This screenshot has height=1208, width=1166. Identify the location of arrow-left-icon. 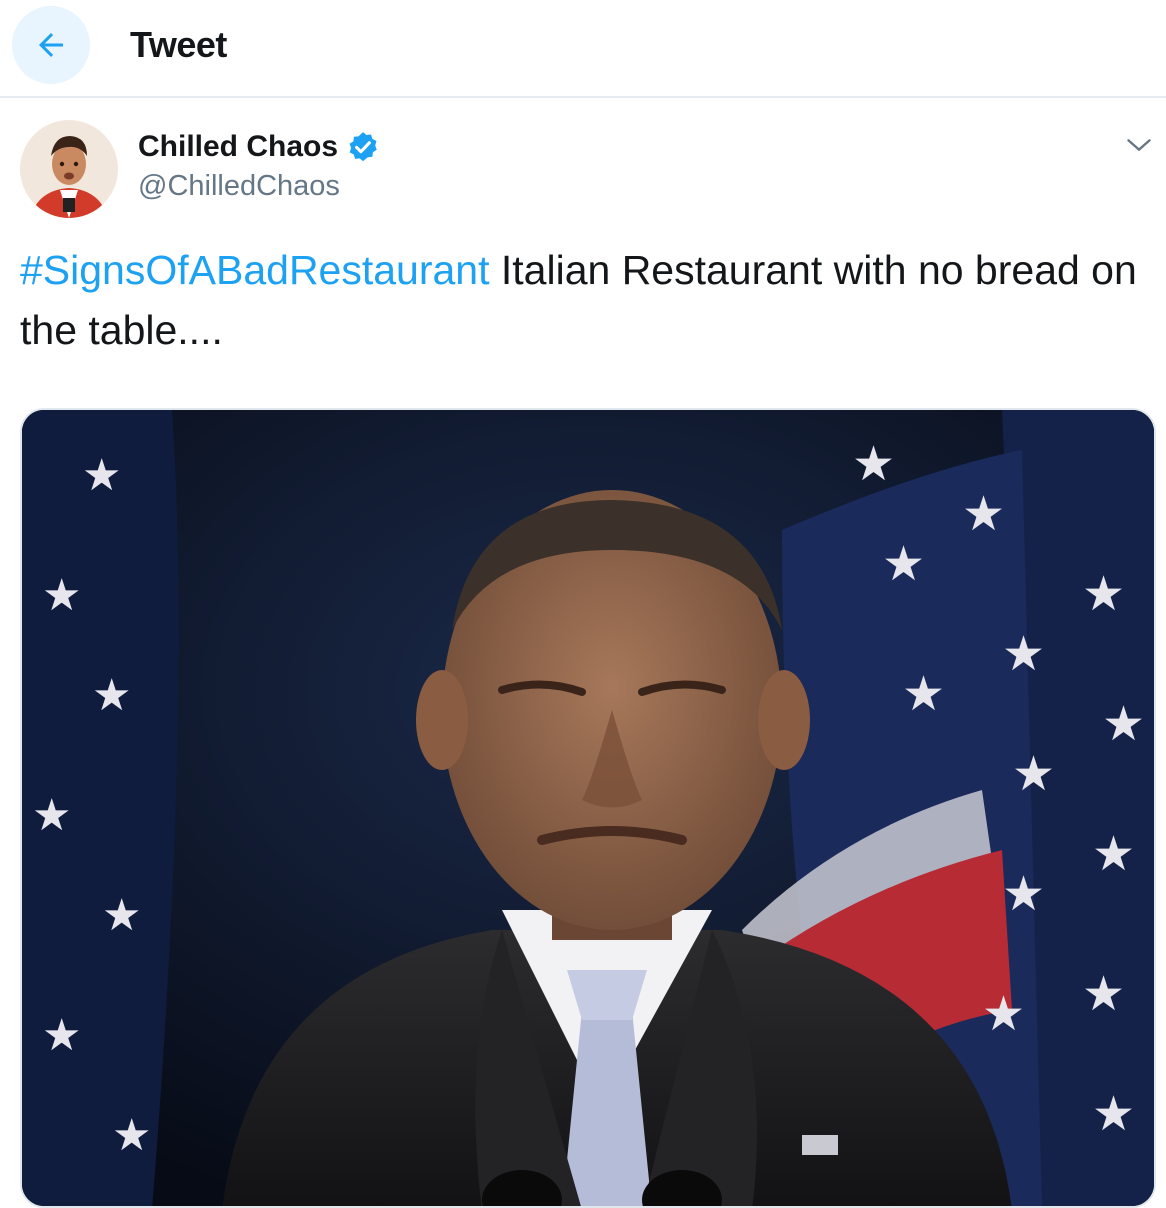
(51, 45).